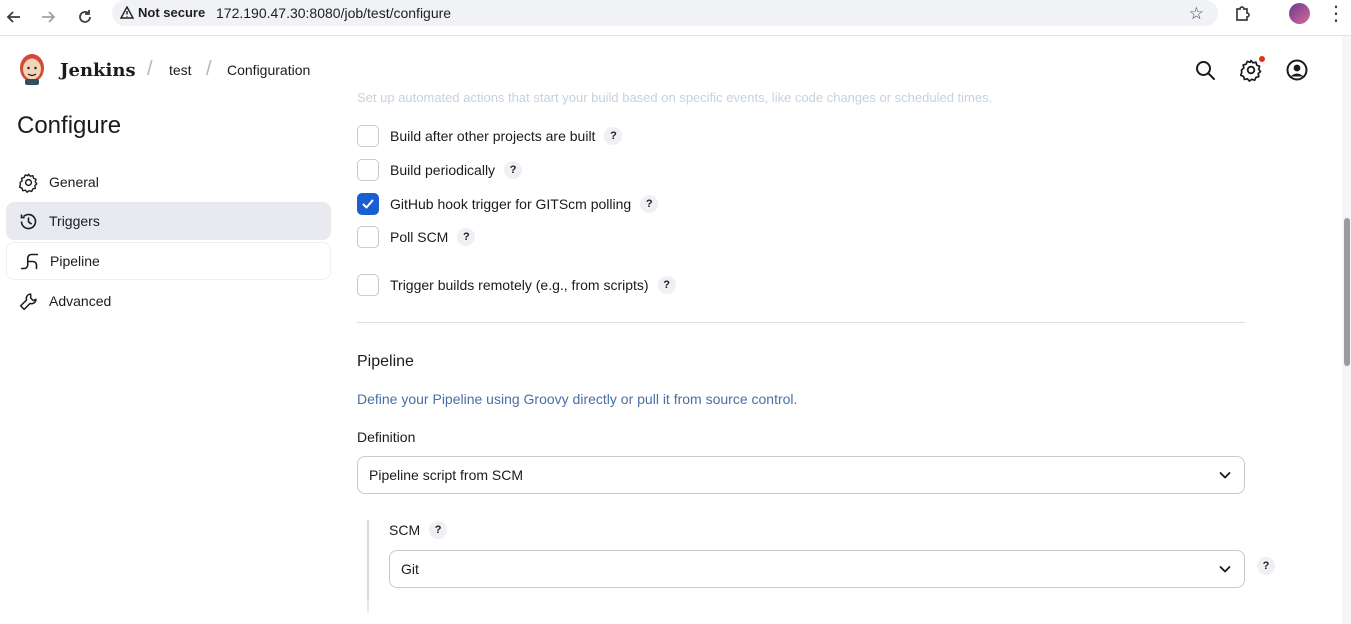 Image resolution: width=1351 pixels, height=624 pixels. I want to click on sidebar-item-label: Pipeline, so click(75, 261).